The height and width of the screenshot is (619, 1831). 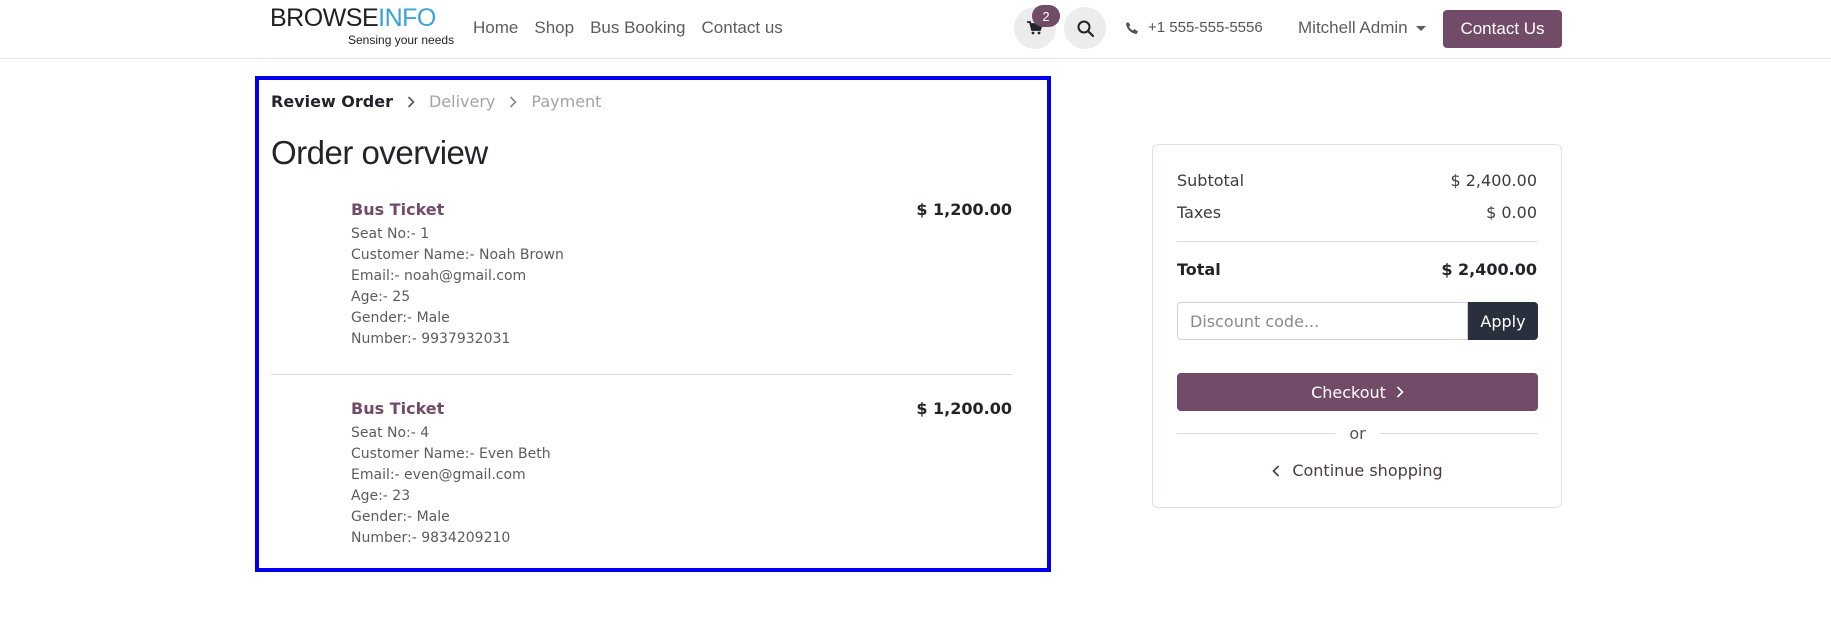 I want to click on taxes-label: Taxes, so click(x=1199, y=212).